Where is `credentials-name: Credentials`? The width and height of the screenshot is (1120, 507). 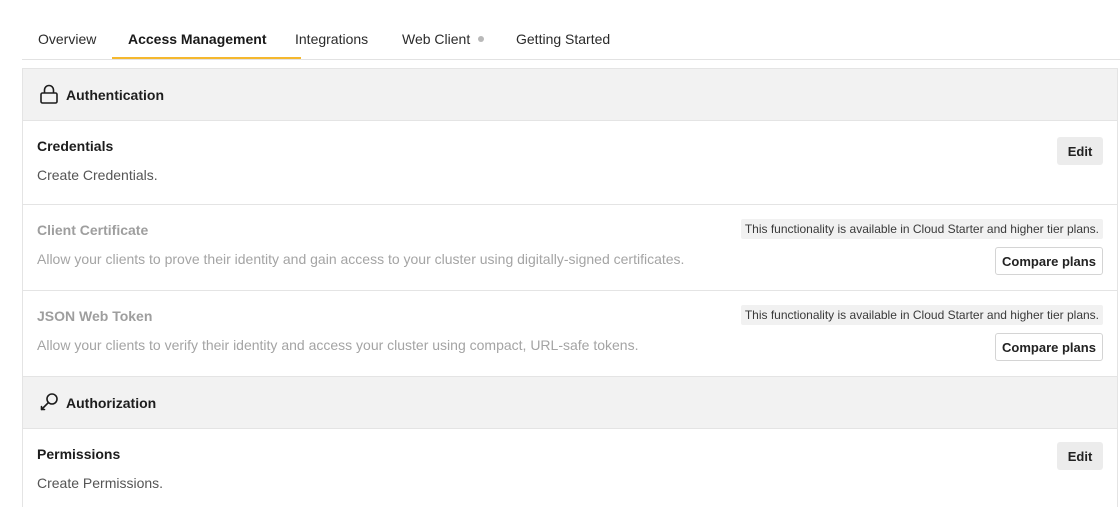 credentials-name: Credentials is located at coordinates (75, 146).